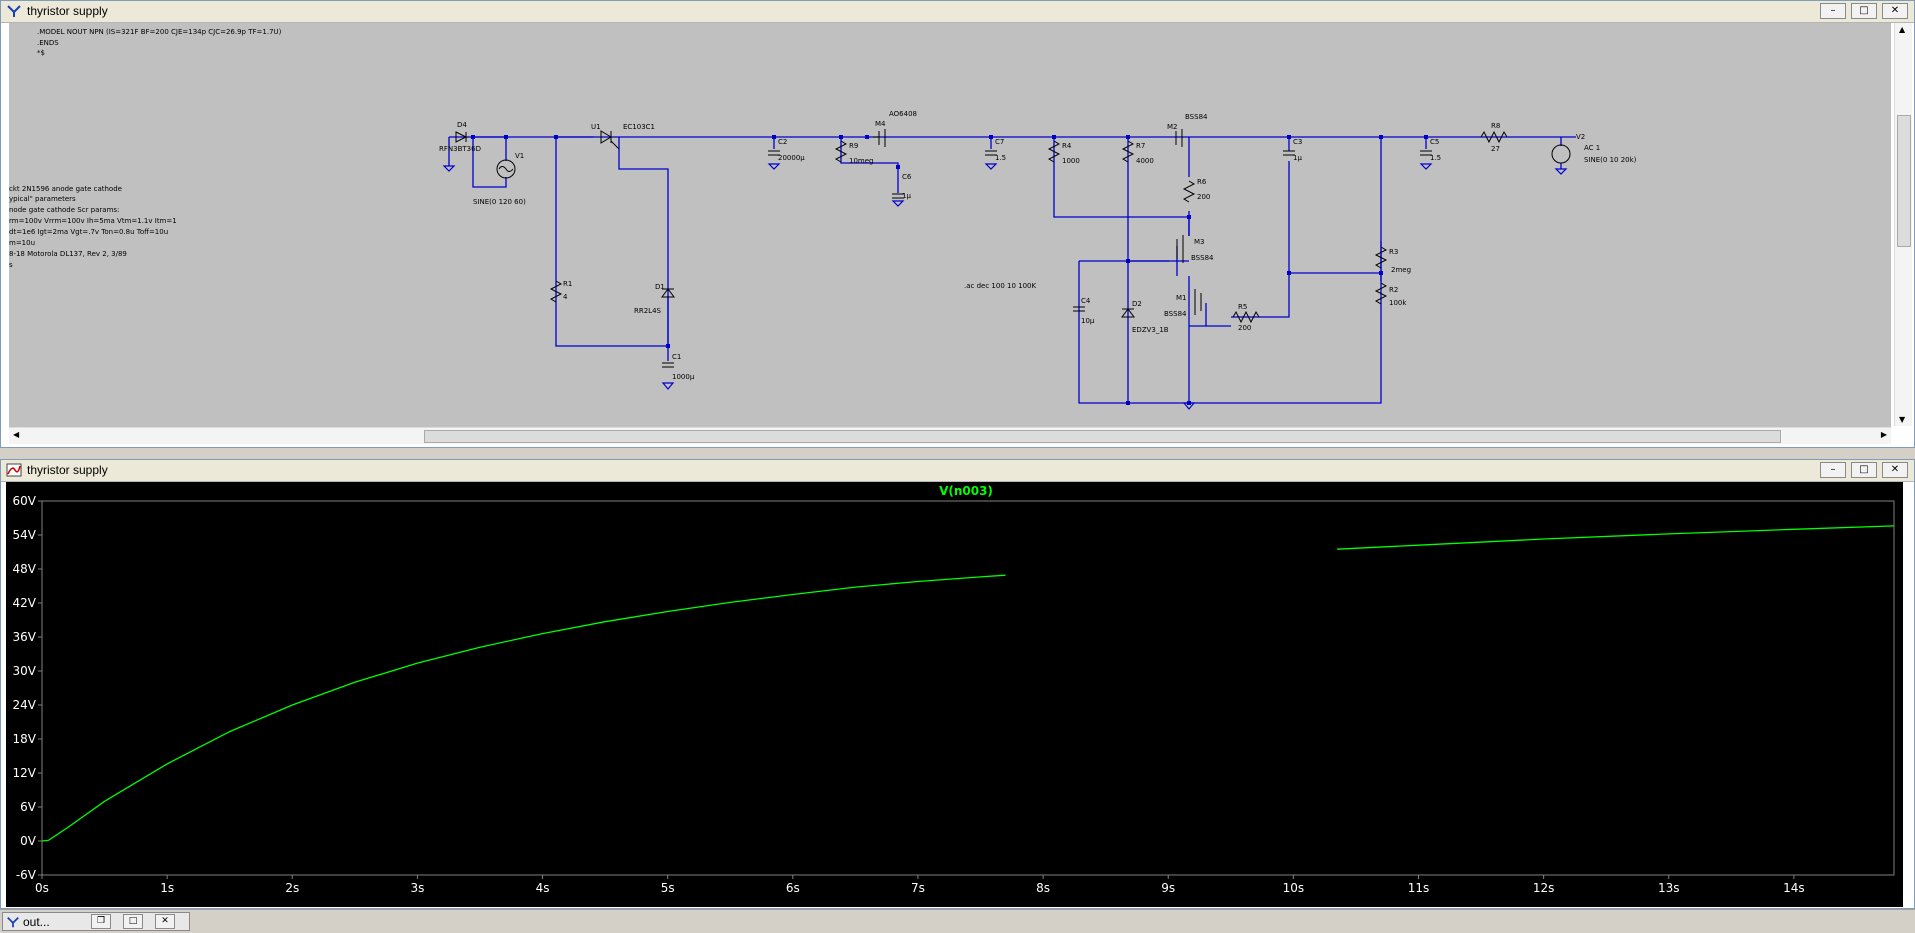 The image size is (1915, 933). What do you see at coordinates (28, 807) in the screenshot?
I see `y-tick-label: 6V` at bounding box center [28, 807].